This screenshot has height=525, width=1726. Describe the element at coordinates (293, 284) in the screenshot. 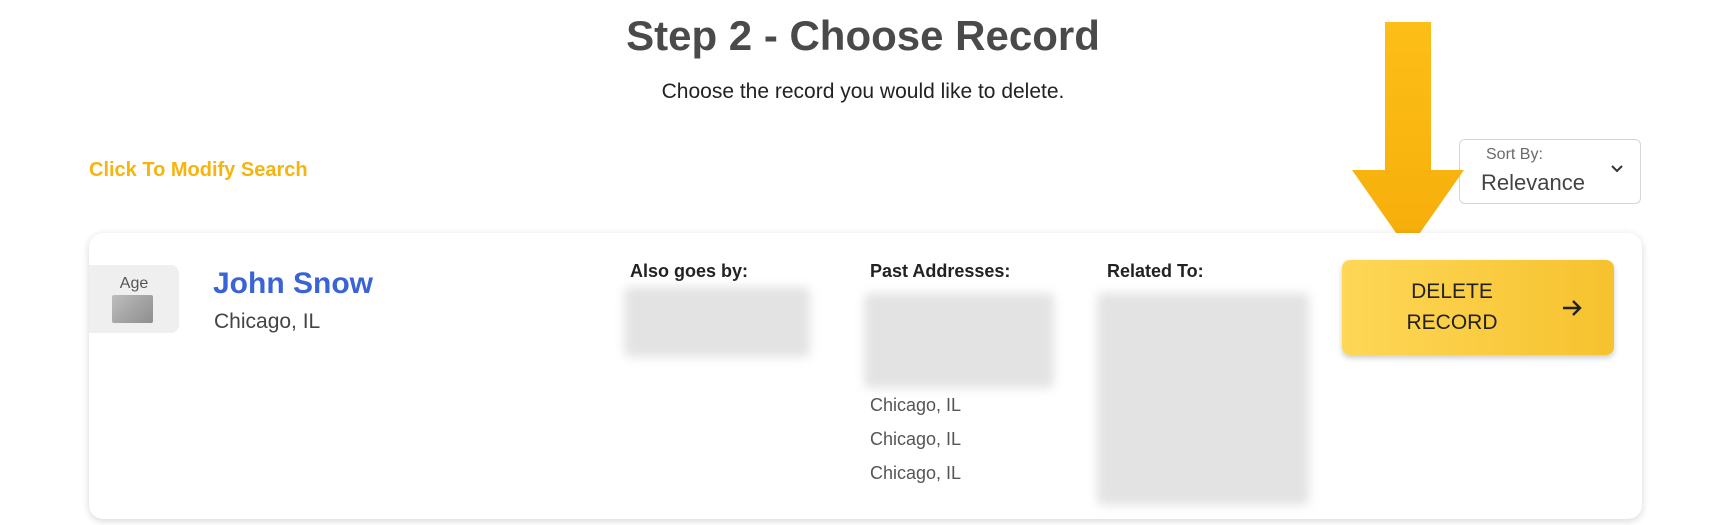

I see `record-name: John Snow` at that location.